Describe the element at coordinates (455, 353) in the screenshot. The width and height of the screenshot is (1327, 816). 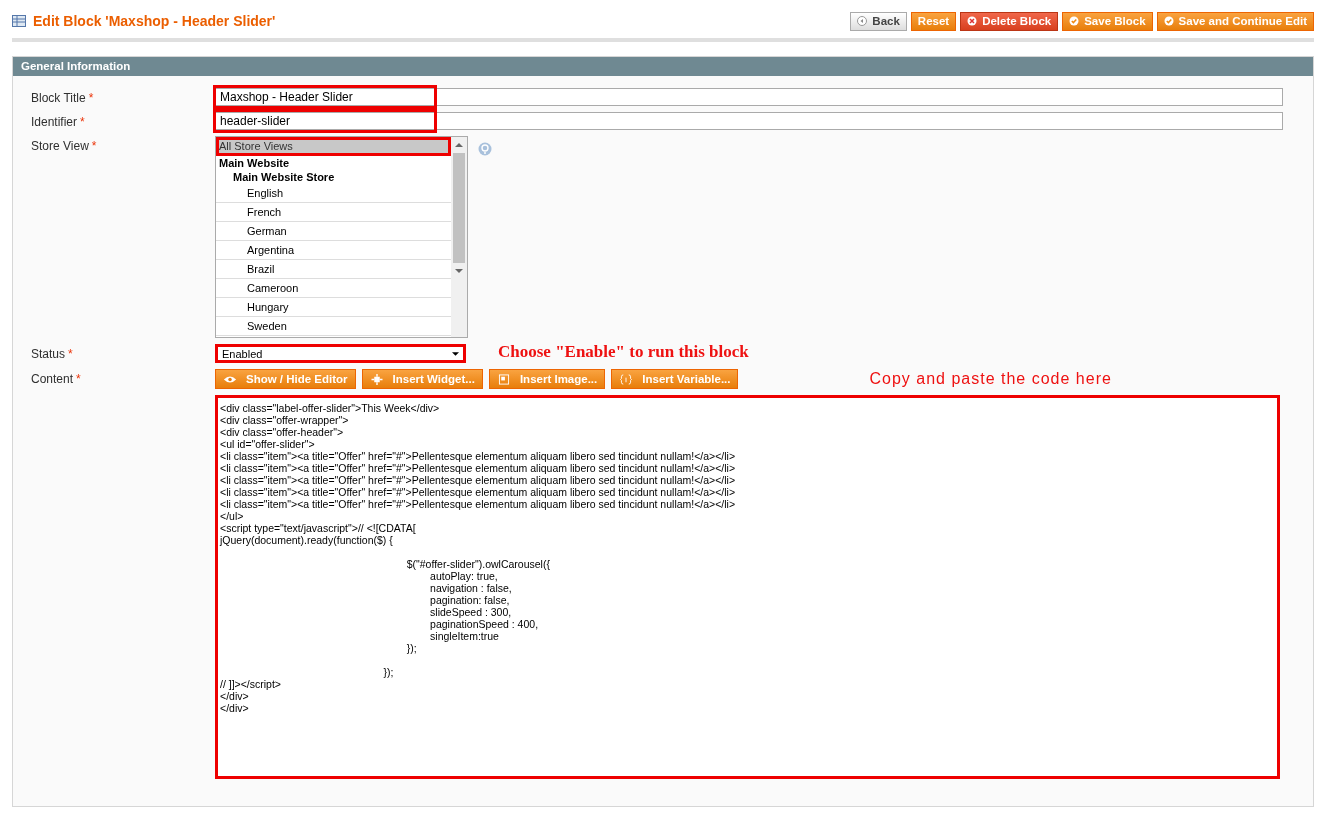
I see `dropdown-arrow-icon` at that location.